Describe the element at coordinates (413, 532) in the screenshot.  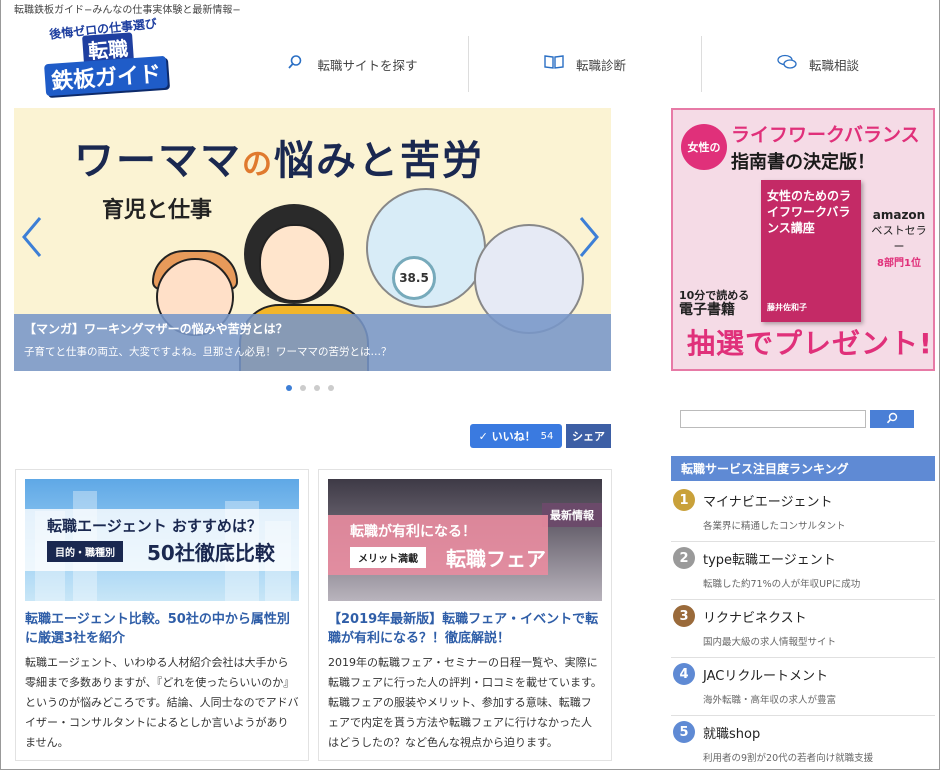
I see `thumbnail-heading: 転職が有利になる！` at that location.